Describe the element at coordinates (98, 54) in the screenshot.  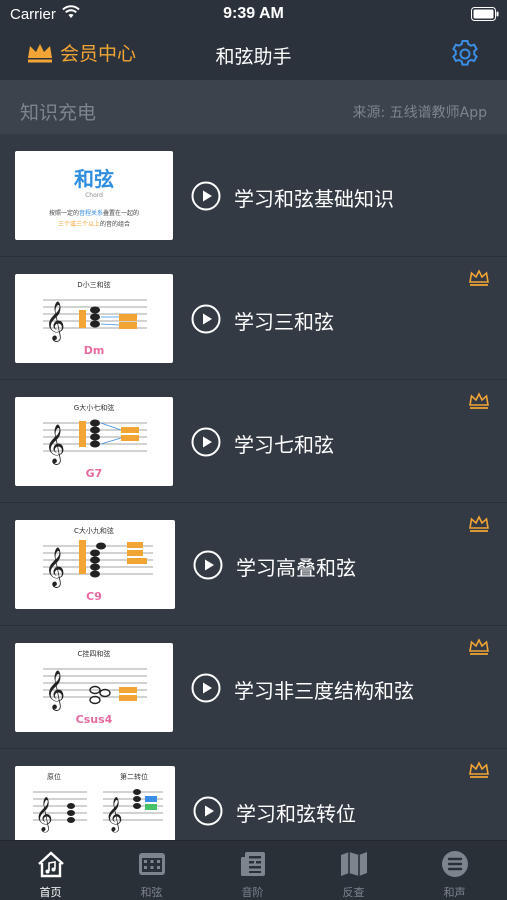
I see `vip-center-label: 会员中心` at that location.